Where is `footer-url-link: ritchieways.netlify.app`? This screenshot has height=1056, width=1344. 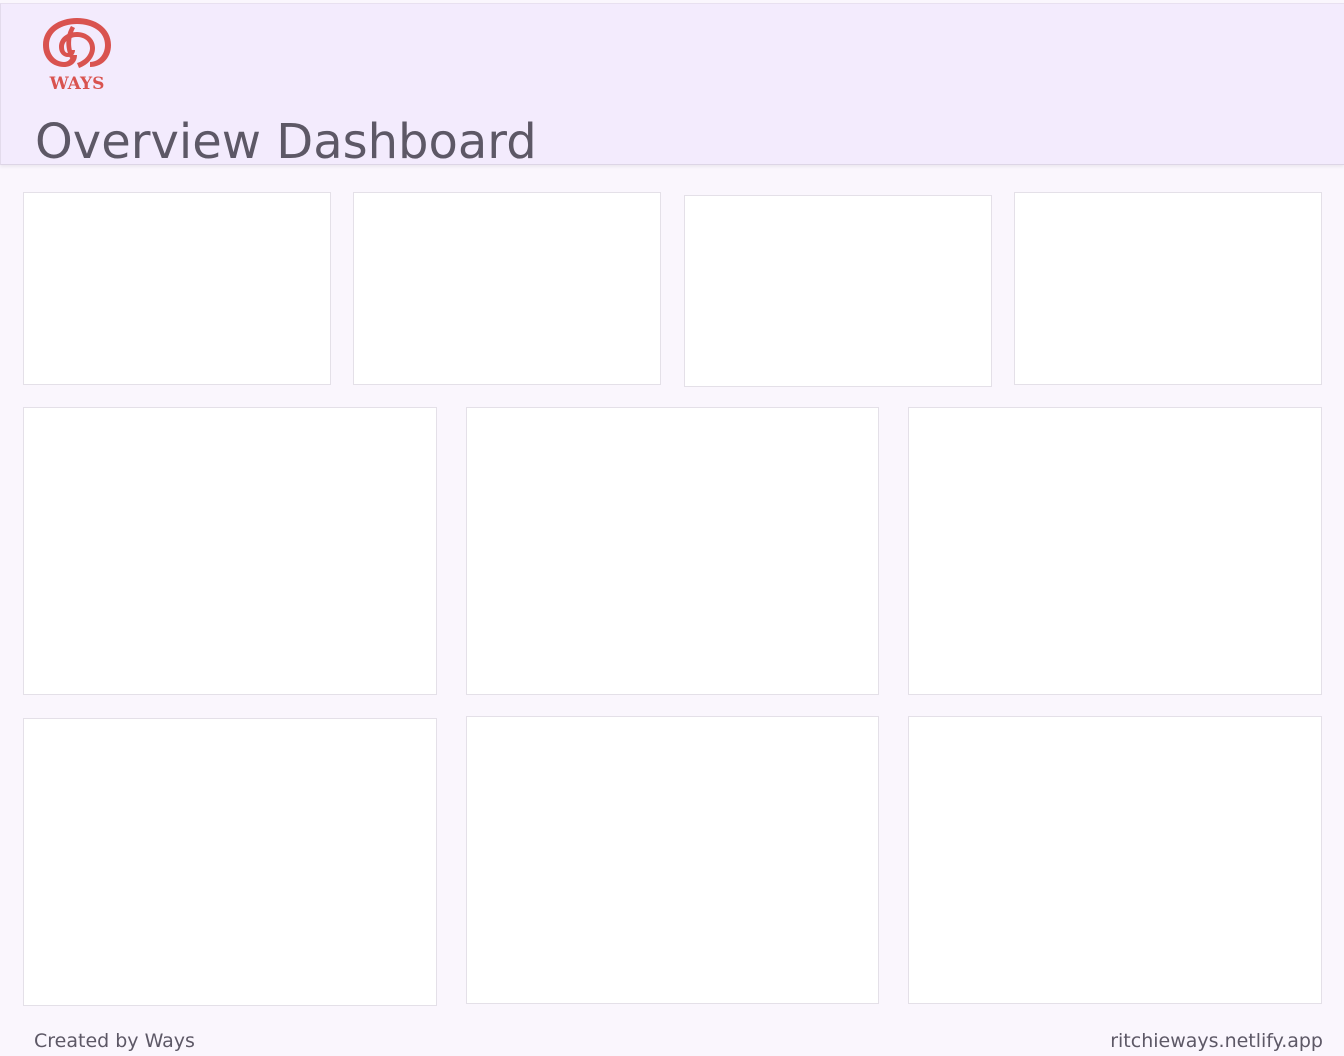
footer-url-link: ritchieways.netlify.app is located at coordinates (1216, 1041).